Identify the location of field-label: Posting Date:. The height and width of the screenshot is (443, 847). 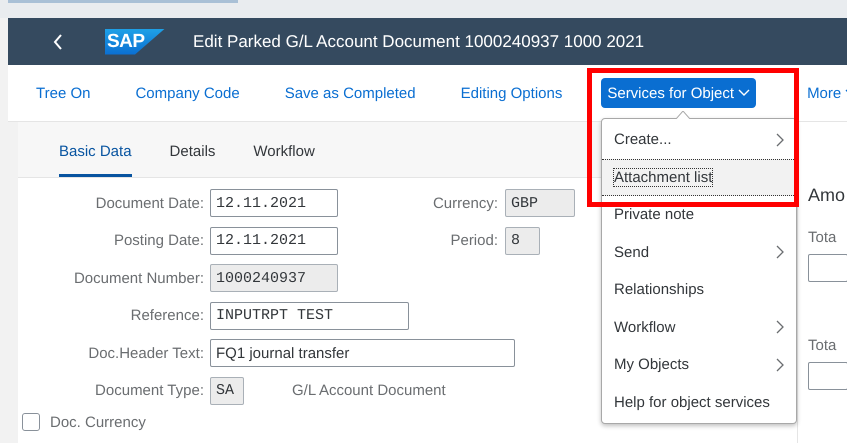
(158, 240).